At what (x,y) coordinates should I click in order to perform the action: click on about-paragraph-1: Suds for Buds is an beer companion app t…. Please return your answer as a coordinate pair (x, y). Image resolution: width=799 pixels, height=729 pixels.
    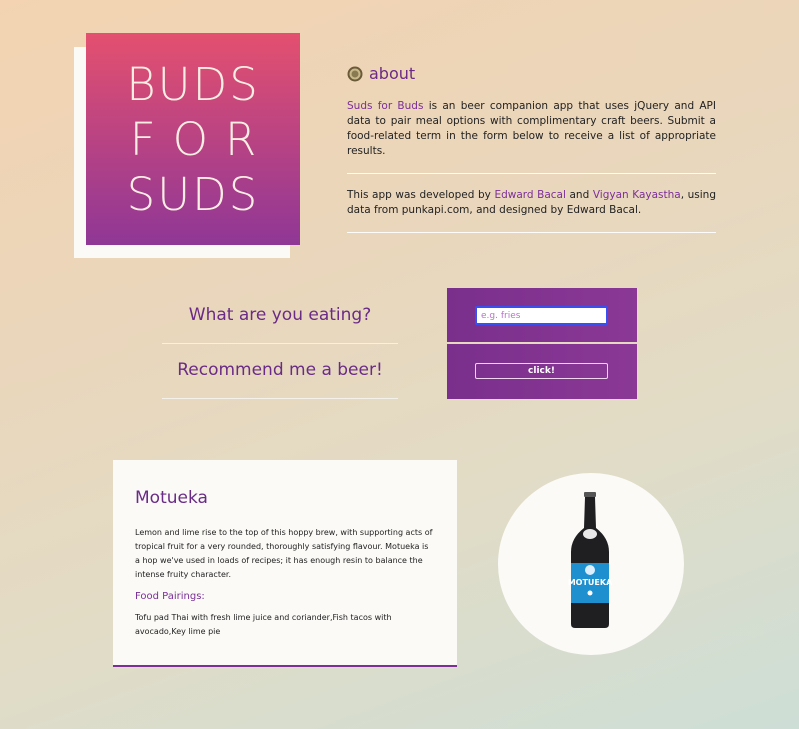
    Looking at the image, I should click on (531, 129).